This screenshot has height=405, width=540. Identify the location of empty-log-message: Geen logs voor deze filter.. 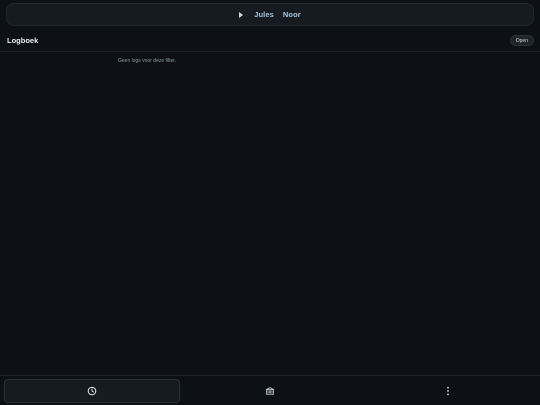
(147, 61).